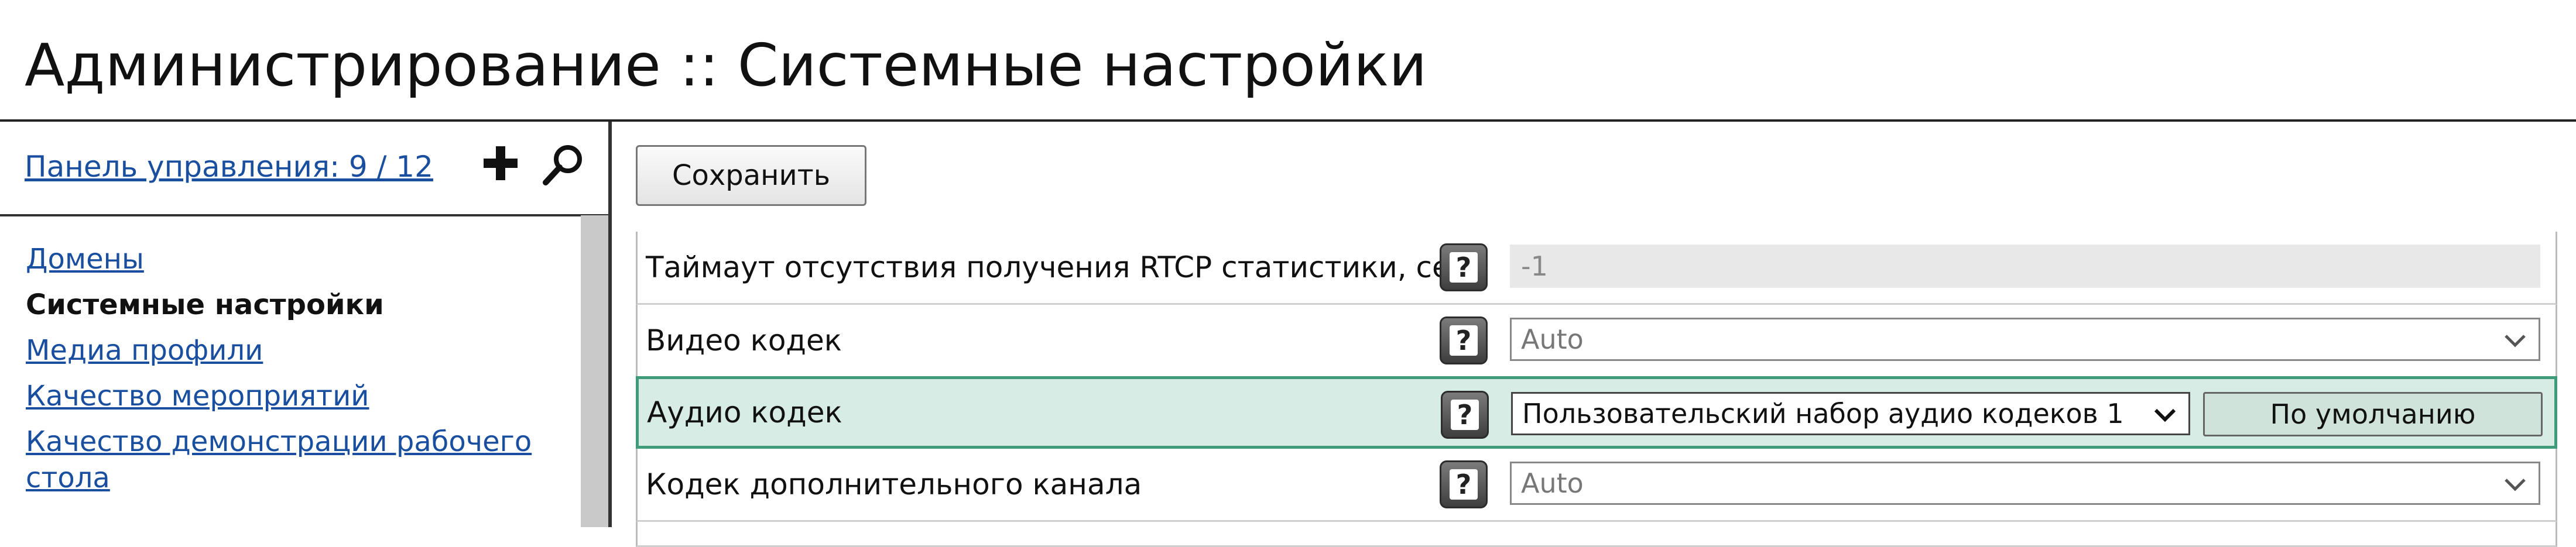 This screenshot has height=547, width=2576. I want to click on save-button: Сохранить, so click(751, 176).